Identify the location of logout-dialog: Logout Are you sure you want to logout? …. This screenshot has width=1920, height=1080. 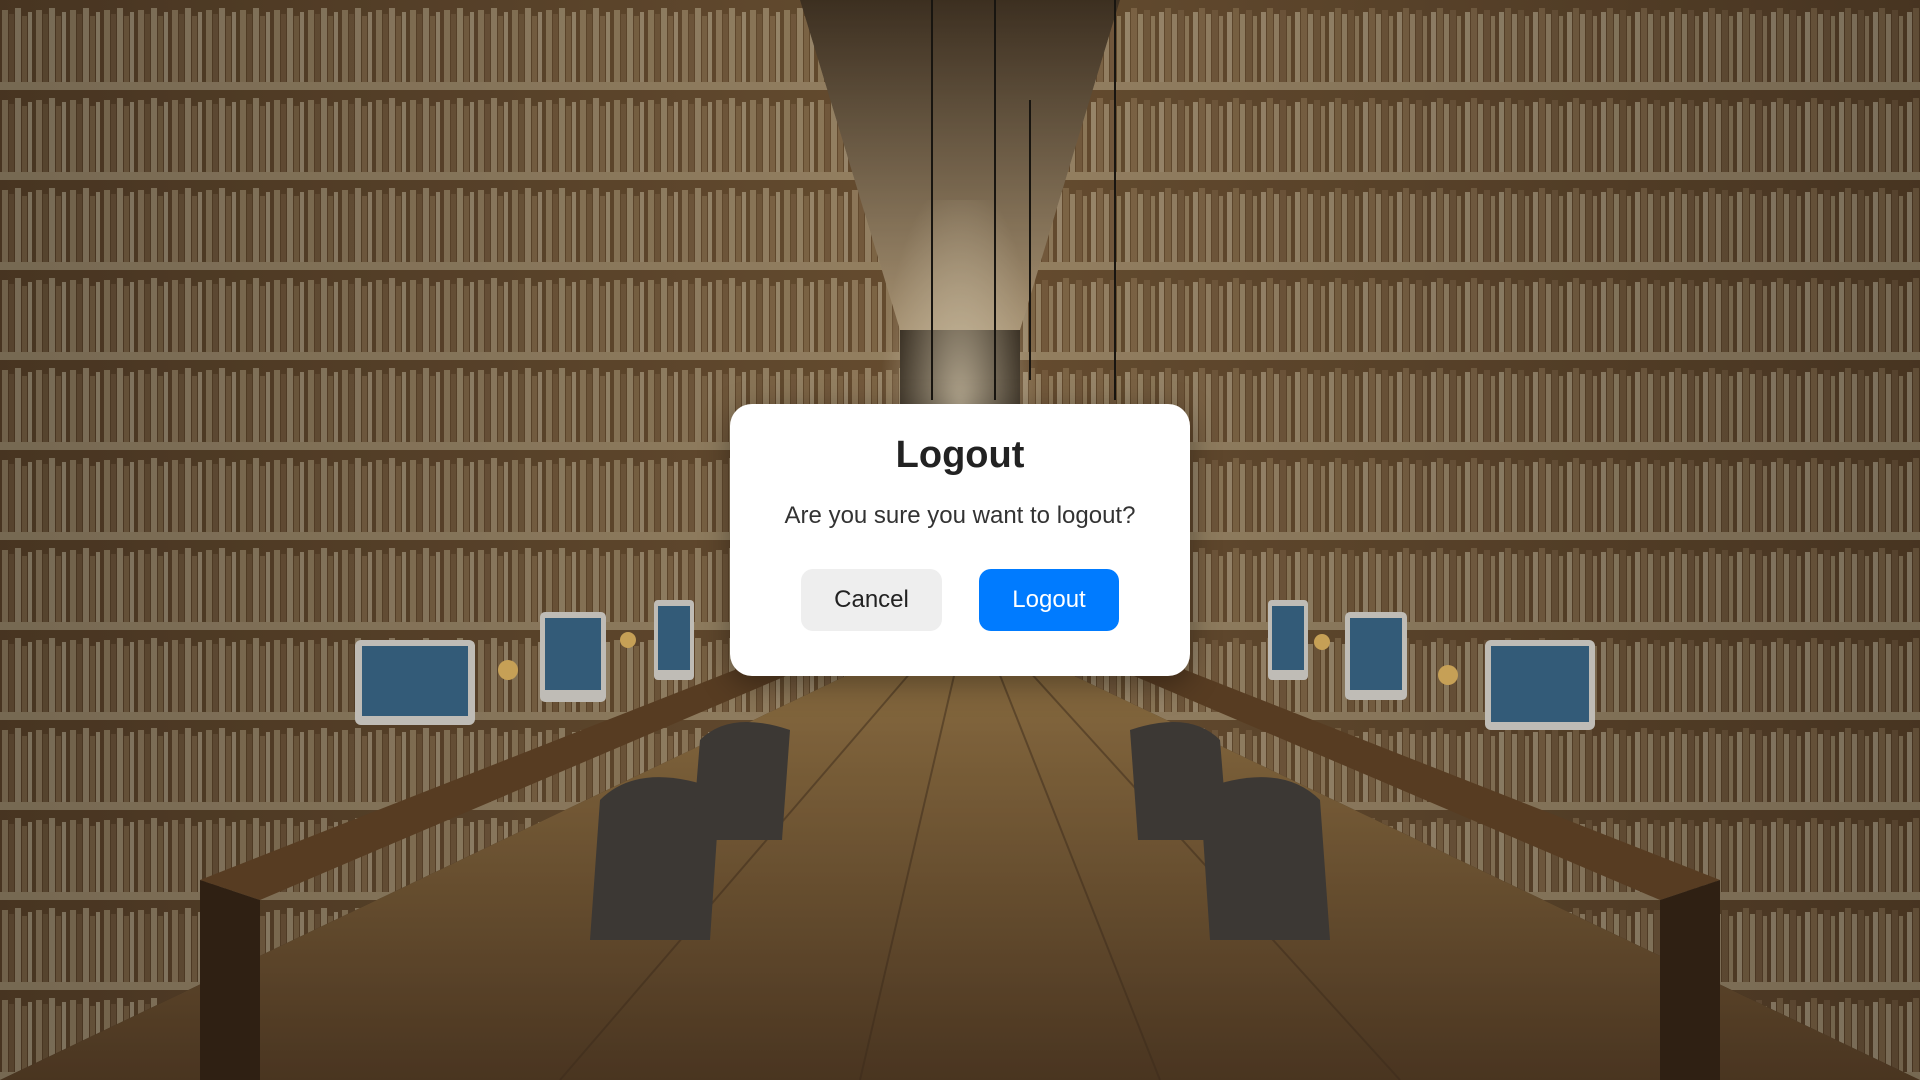
(960, 540).